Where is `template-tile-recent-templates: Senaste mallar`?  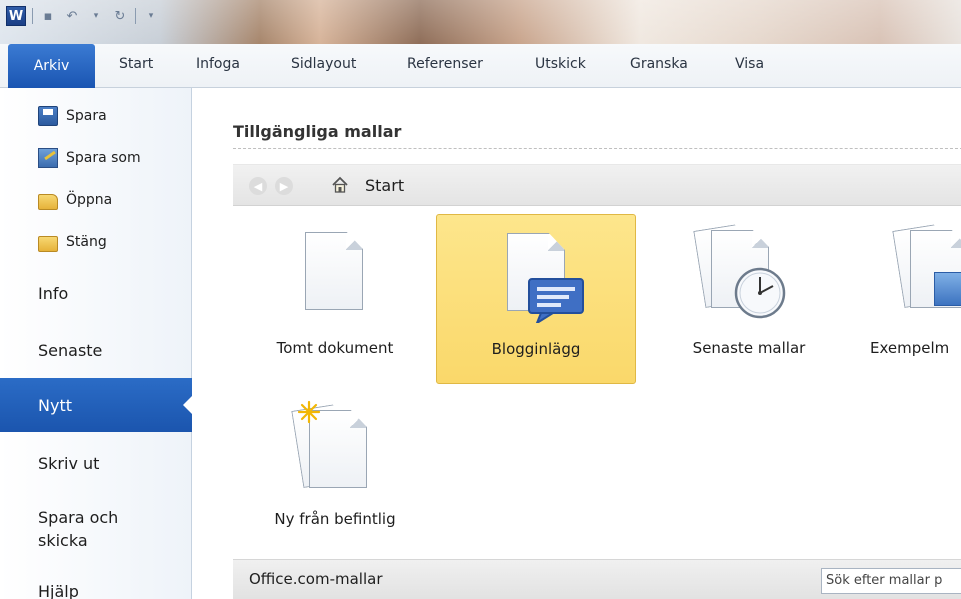 template-tile-recent-templates: Senaste mallar is located at coordinates (749, 299).